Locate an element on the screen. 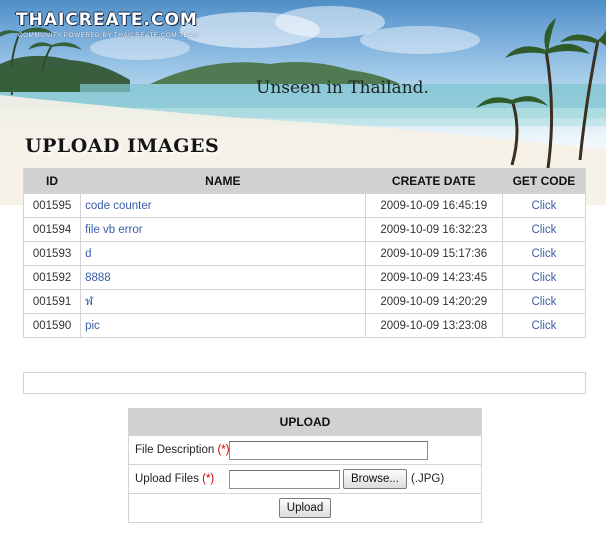 The width and height of the screenshot is (606, 535). table-row: 001590 pic 2009-10-09 13:23:08 Click is located at coordinates (304, 325).